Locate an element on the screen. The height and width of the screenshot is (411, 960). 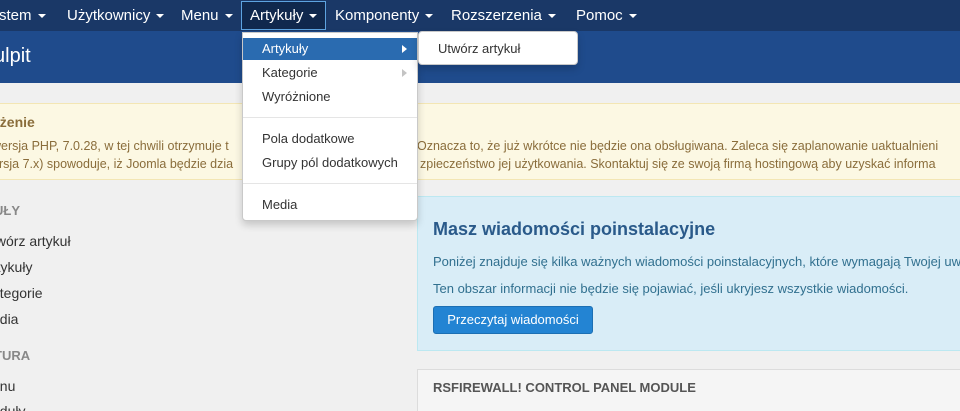
submenu-item-new-article: Utwórz artykuł is located at coordinates (479, 48).